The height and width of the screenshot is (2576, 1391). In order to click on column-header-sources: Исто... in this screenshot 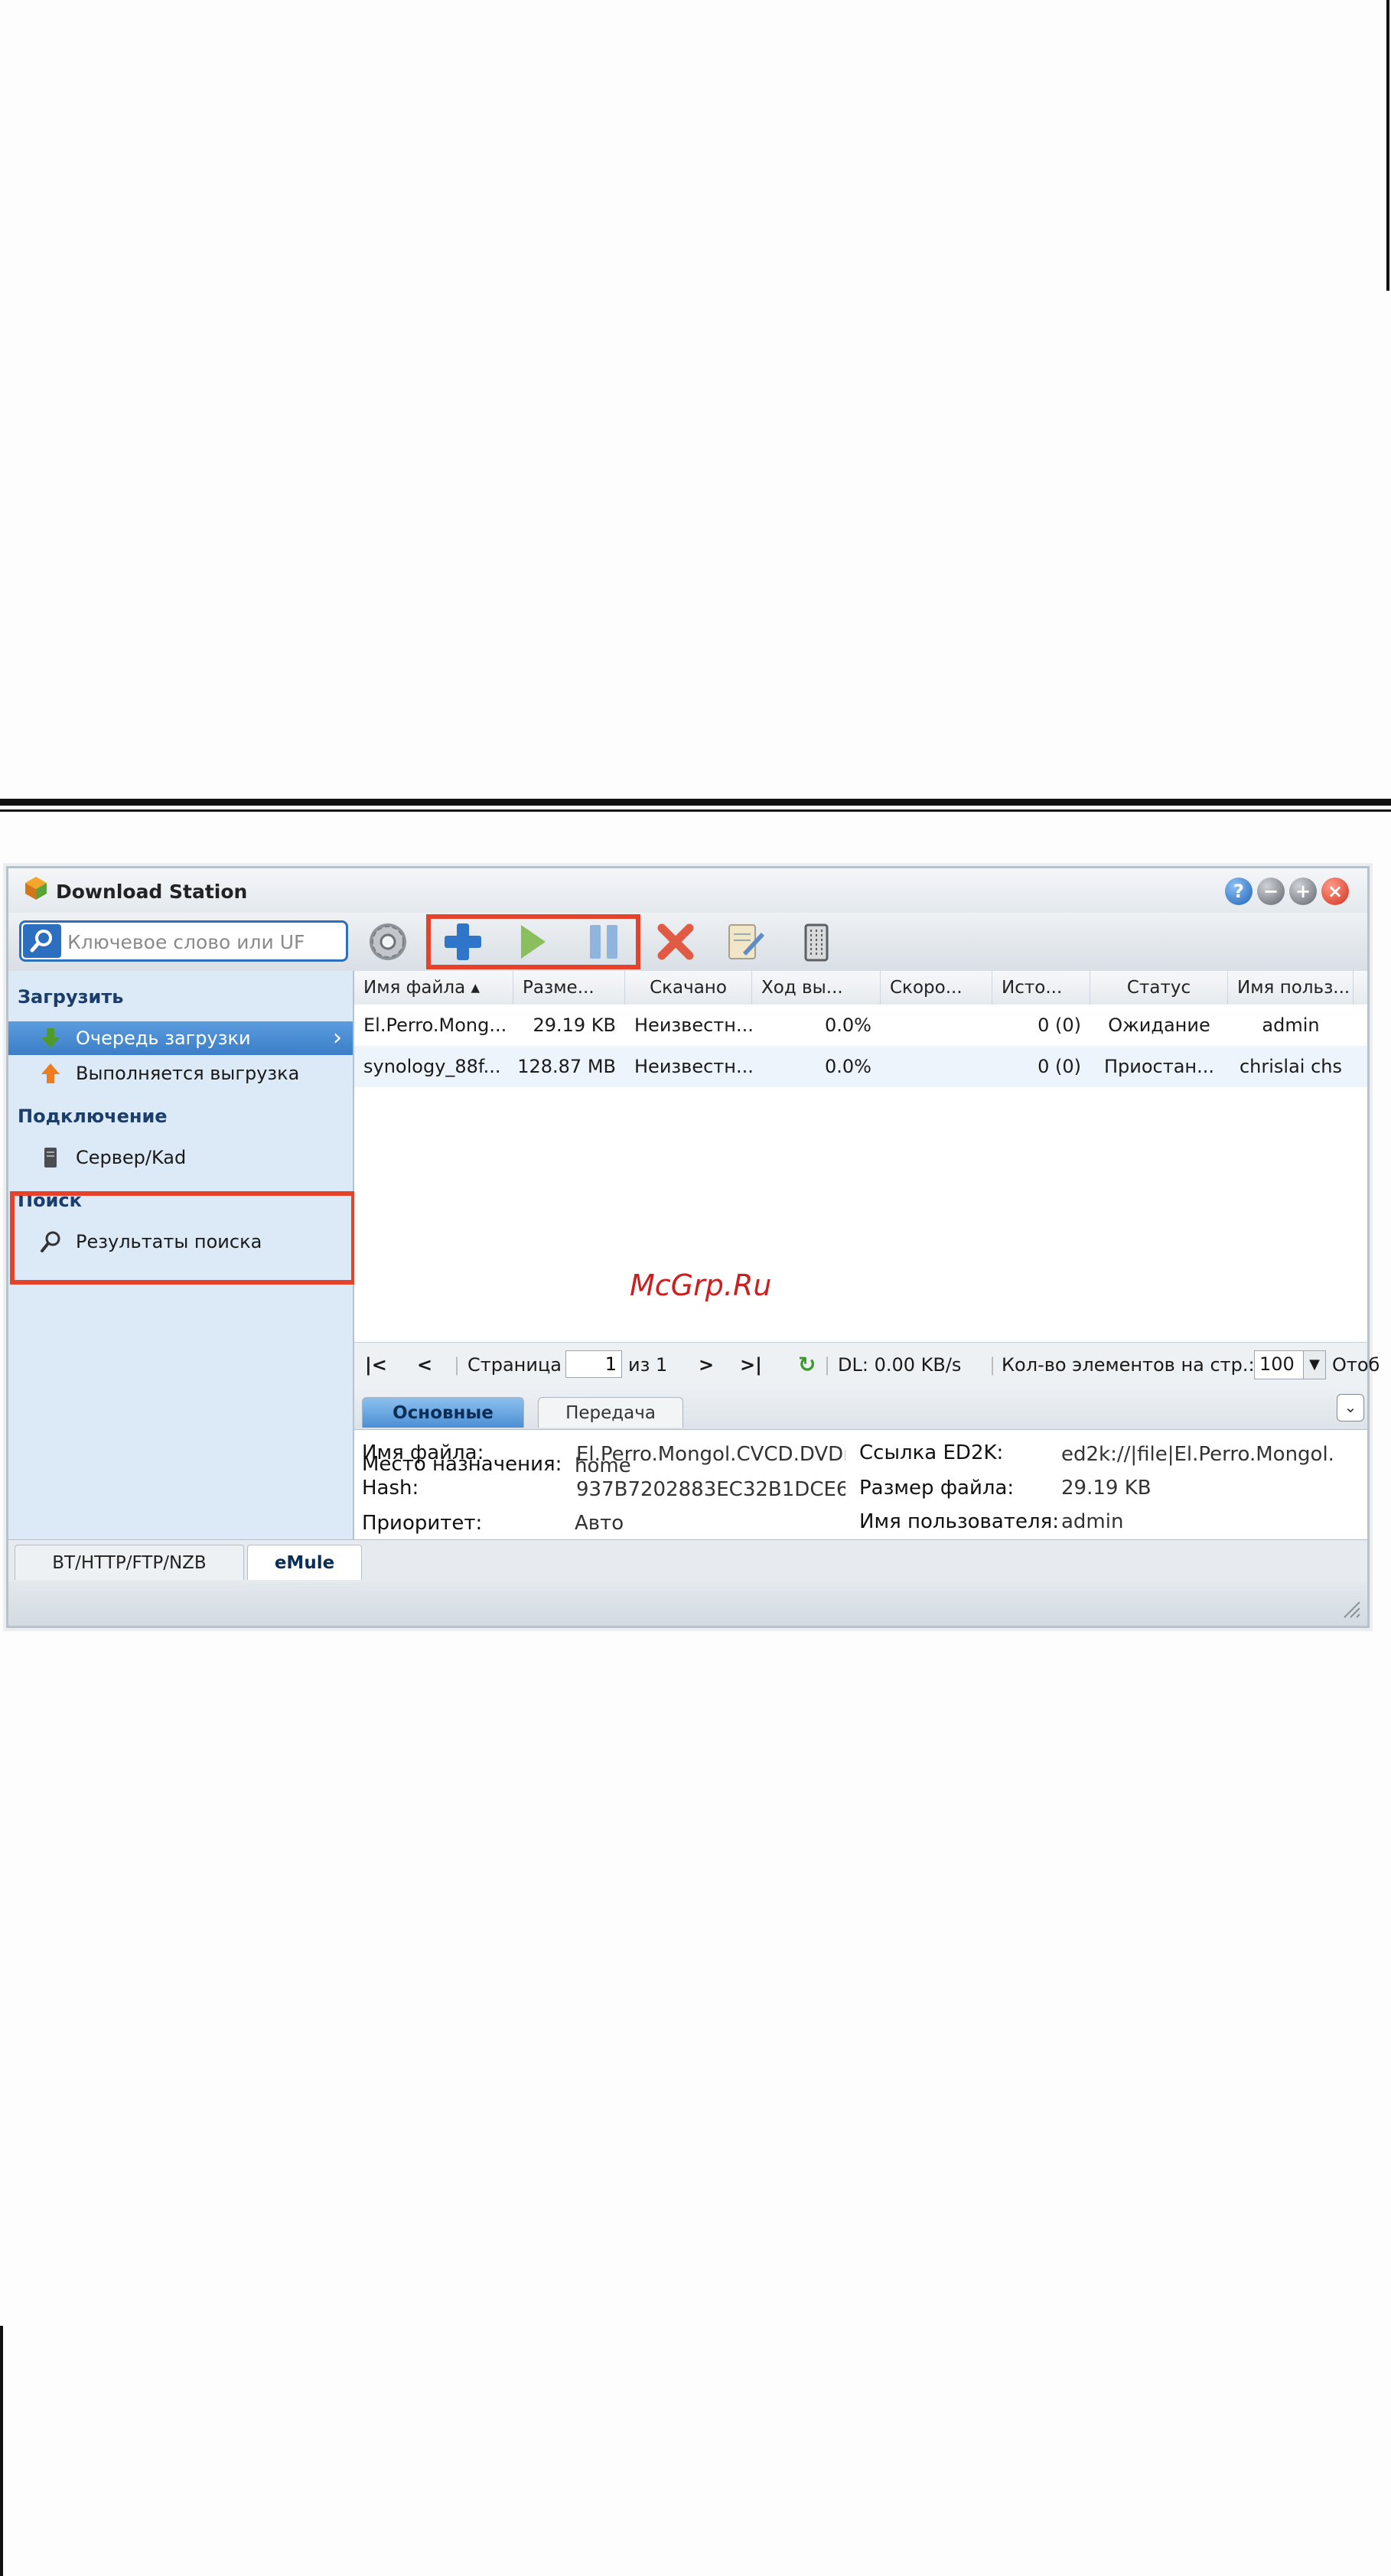, I will do `click(1041, 988)`.